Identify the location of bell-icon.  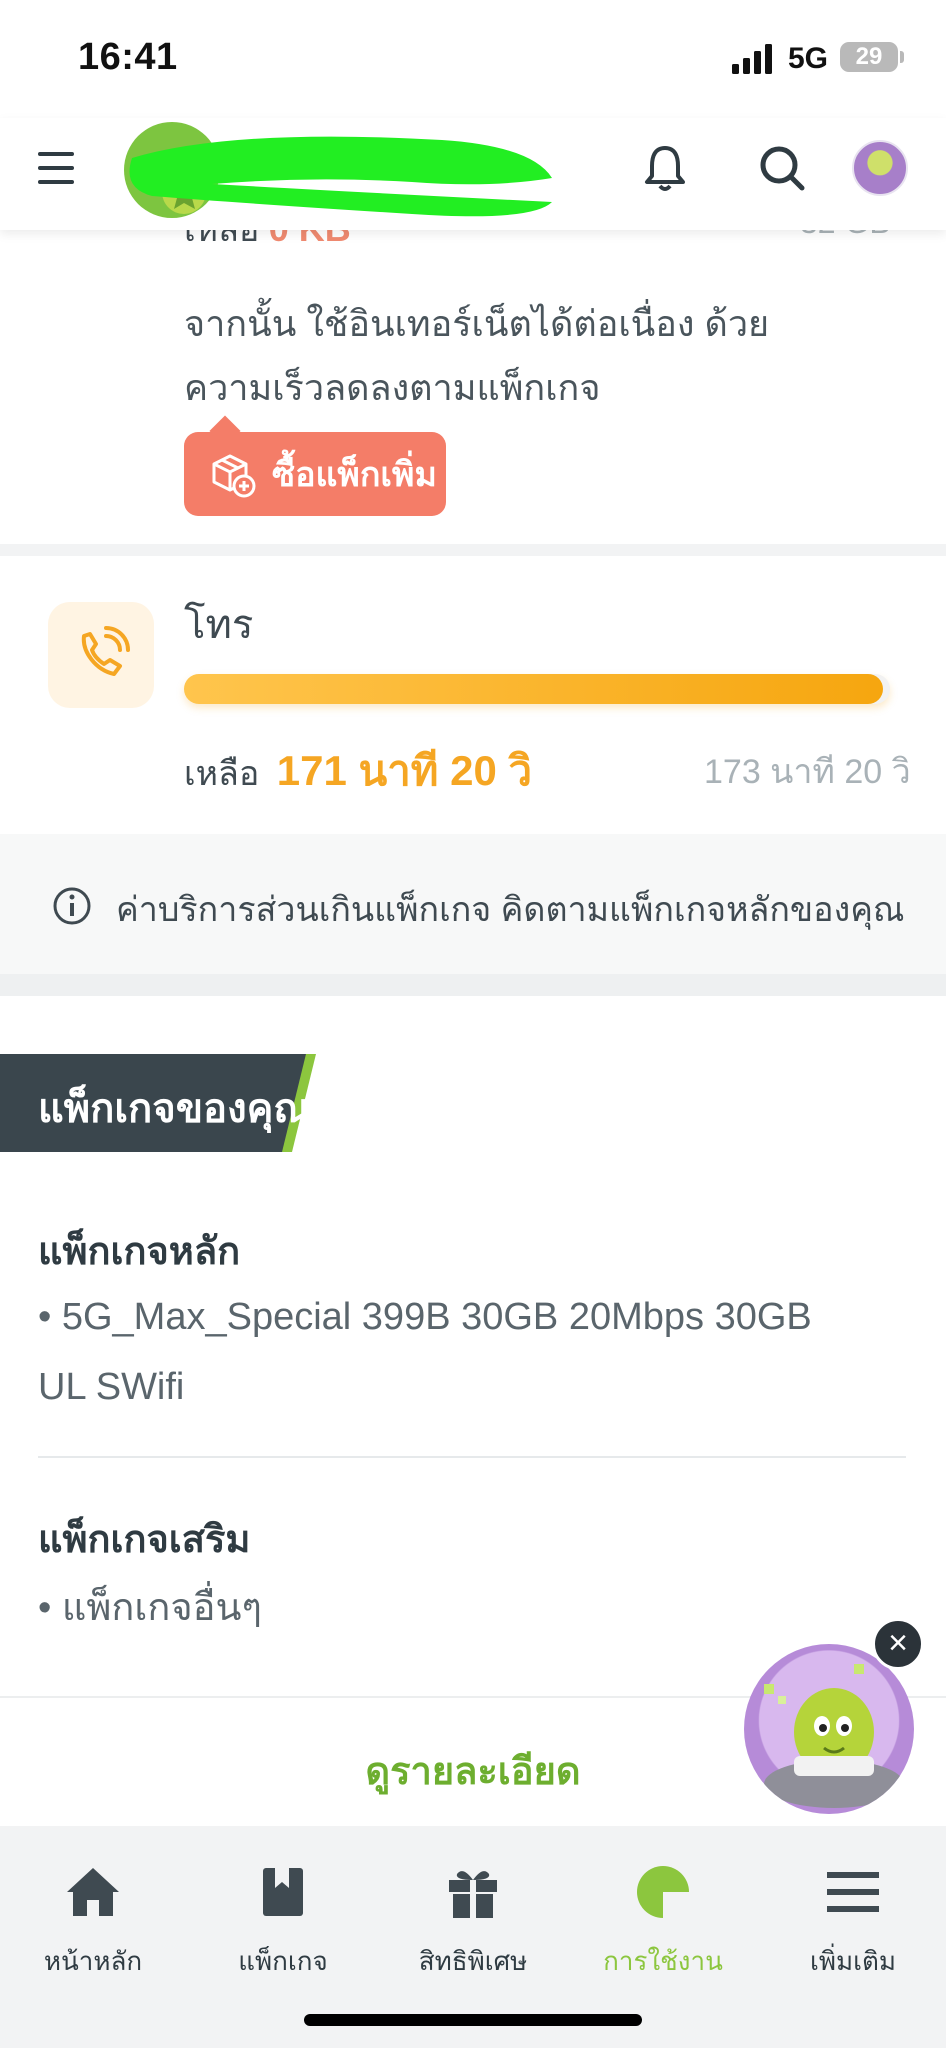
(665, 168).